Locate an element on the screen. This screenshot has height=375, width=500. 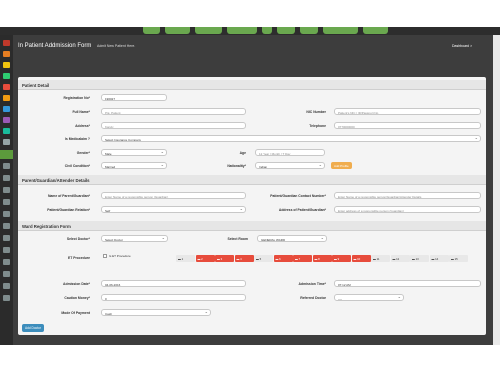
telephone-field: 0770000000 is located at coordinates (407, 125).